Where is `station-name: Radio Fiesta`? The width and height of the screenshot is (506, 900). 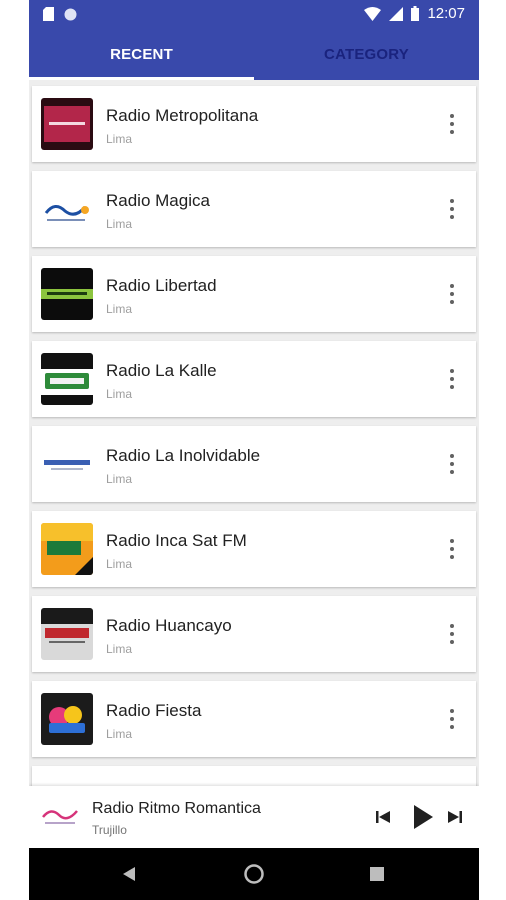
station-name: Radio Fiesta is located at coordinates (154, 710).